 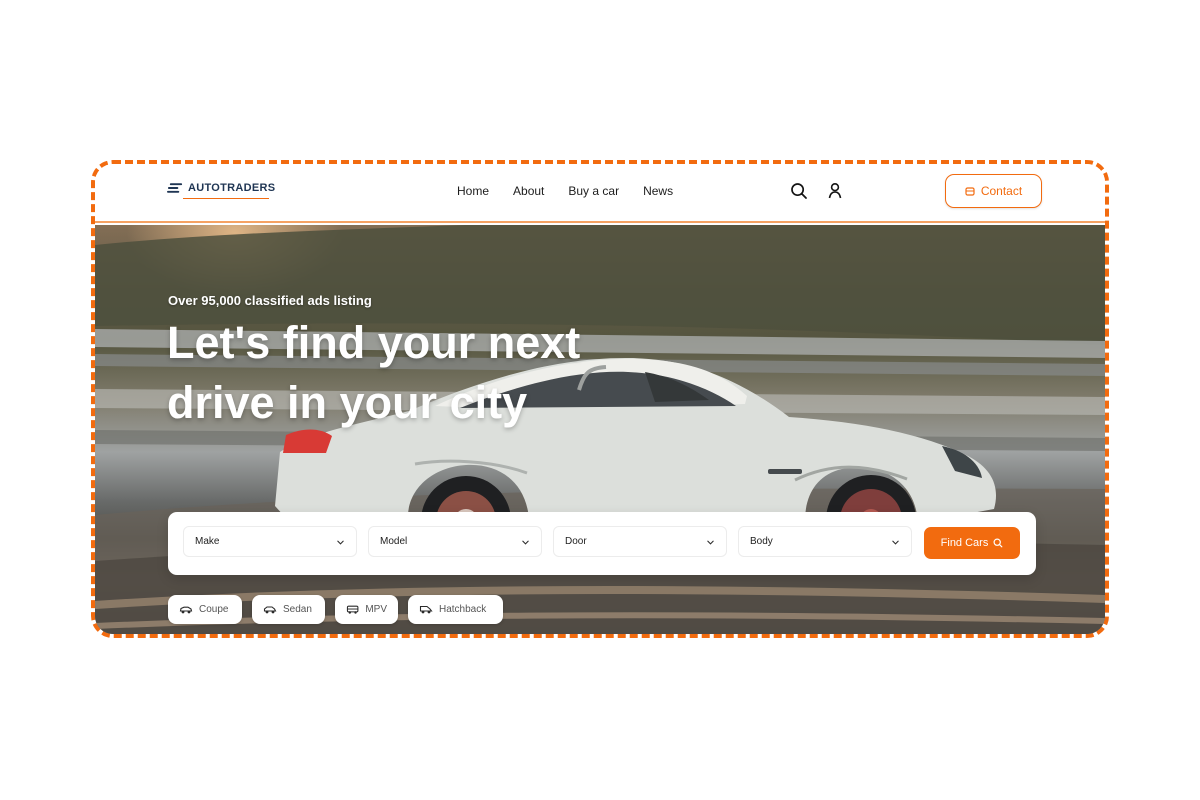 I want to click on hatchback-car-icon, so click(x=426, y=609).